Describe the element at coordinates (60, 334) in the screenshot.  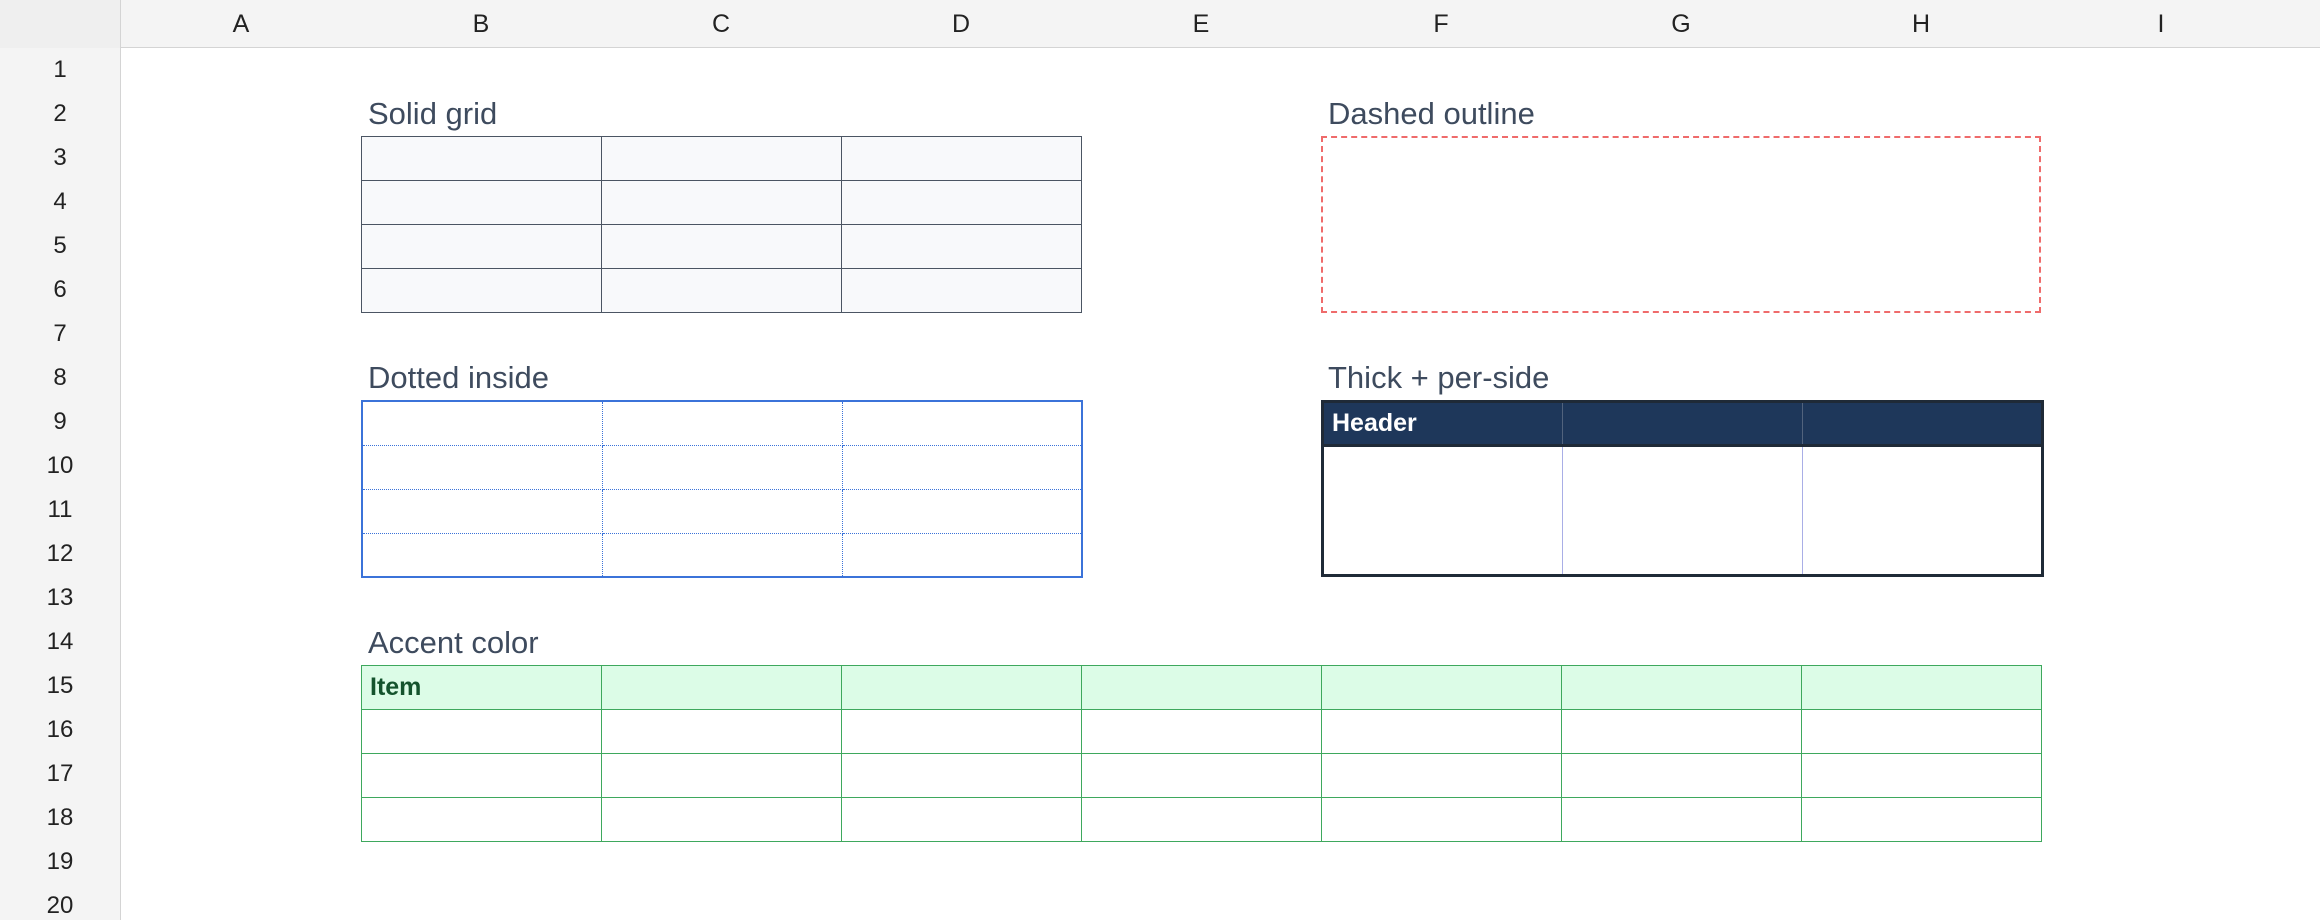
I see `row-header-7: 7` at that location.